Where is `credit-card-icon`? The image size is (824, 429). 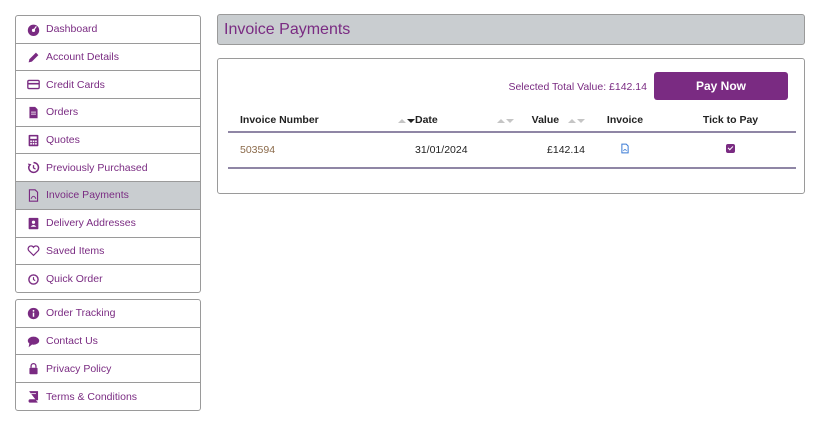 credit-card-icon is located at coordinates (33, 85).